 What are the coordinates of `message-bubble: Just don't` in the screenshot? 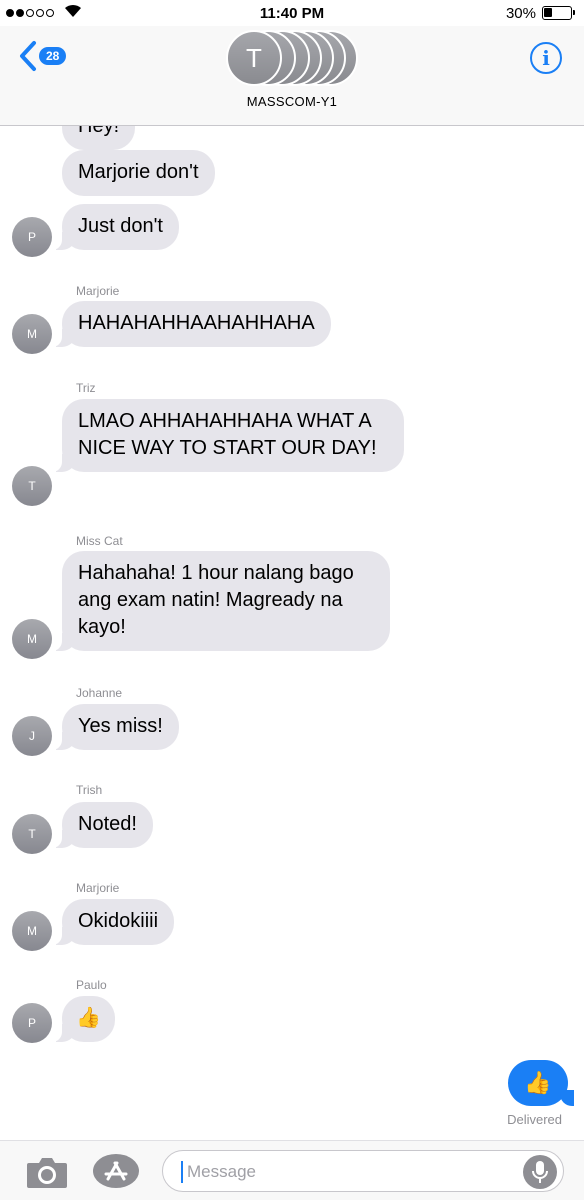 It's located at (115, 227).